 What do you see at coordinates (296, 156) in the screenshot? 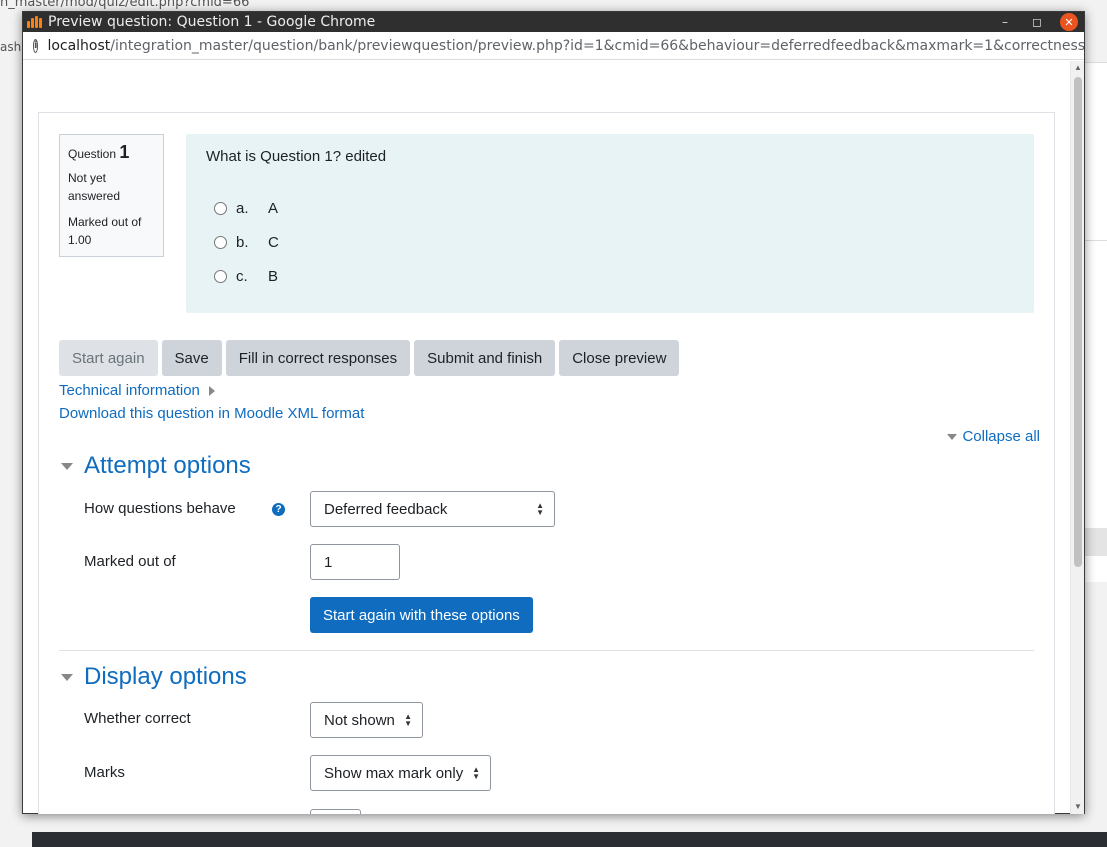
I see `question-text: What is Question 1? edited` at bounding box center [296, 156].